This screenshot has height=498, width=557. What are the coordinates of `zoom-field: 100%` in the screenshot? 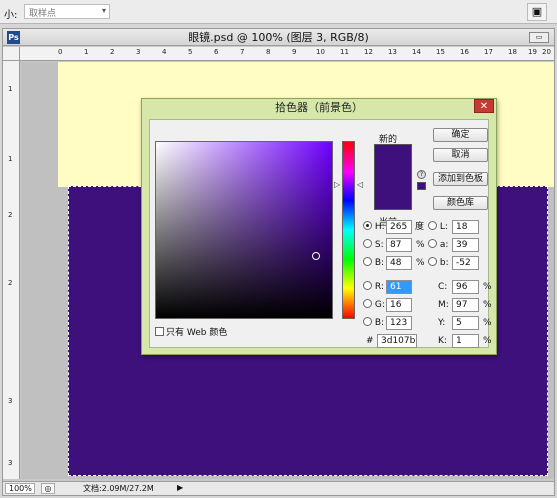 It's located at (20, 488).